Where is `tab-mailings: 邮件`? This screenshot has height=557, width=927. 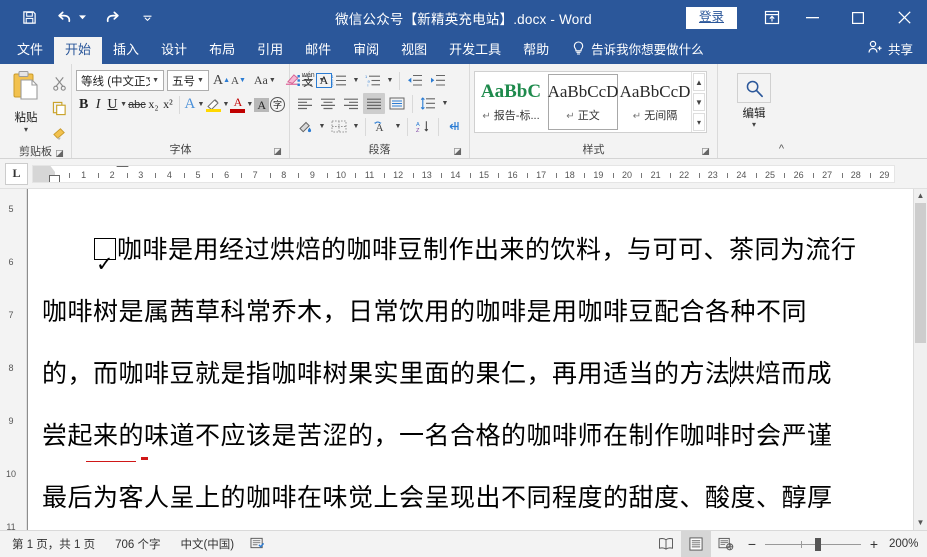
tab-mailings: 邮件 is located at coordinates (318, 50).